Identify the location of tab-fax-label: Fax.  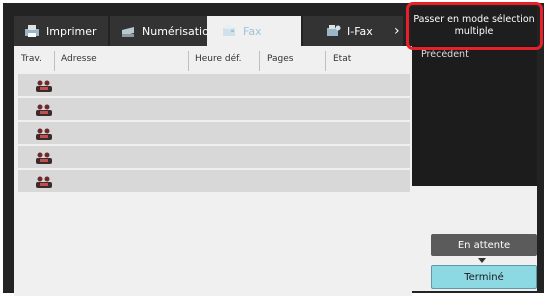
(252, 31).